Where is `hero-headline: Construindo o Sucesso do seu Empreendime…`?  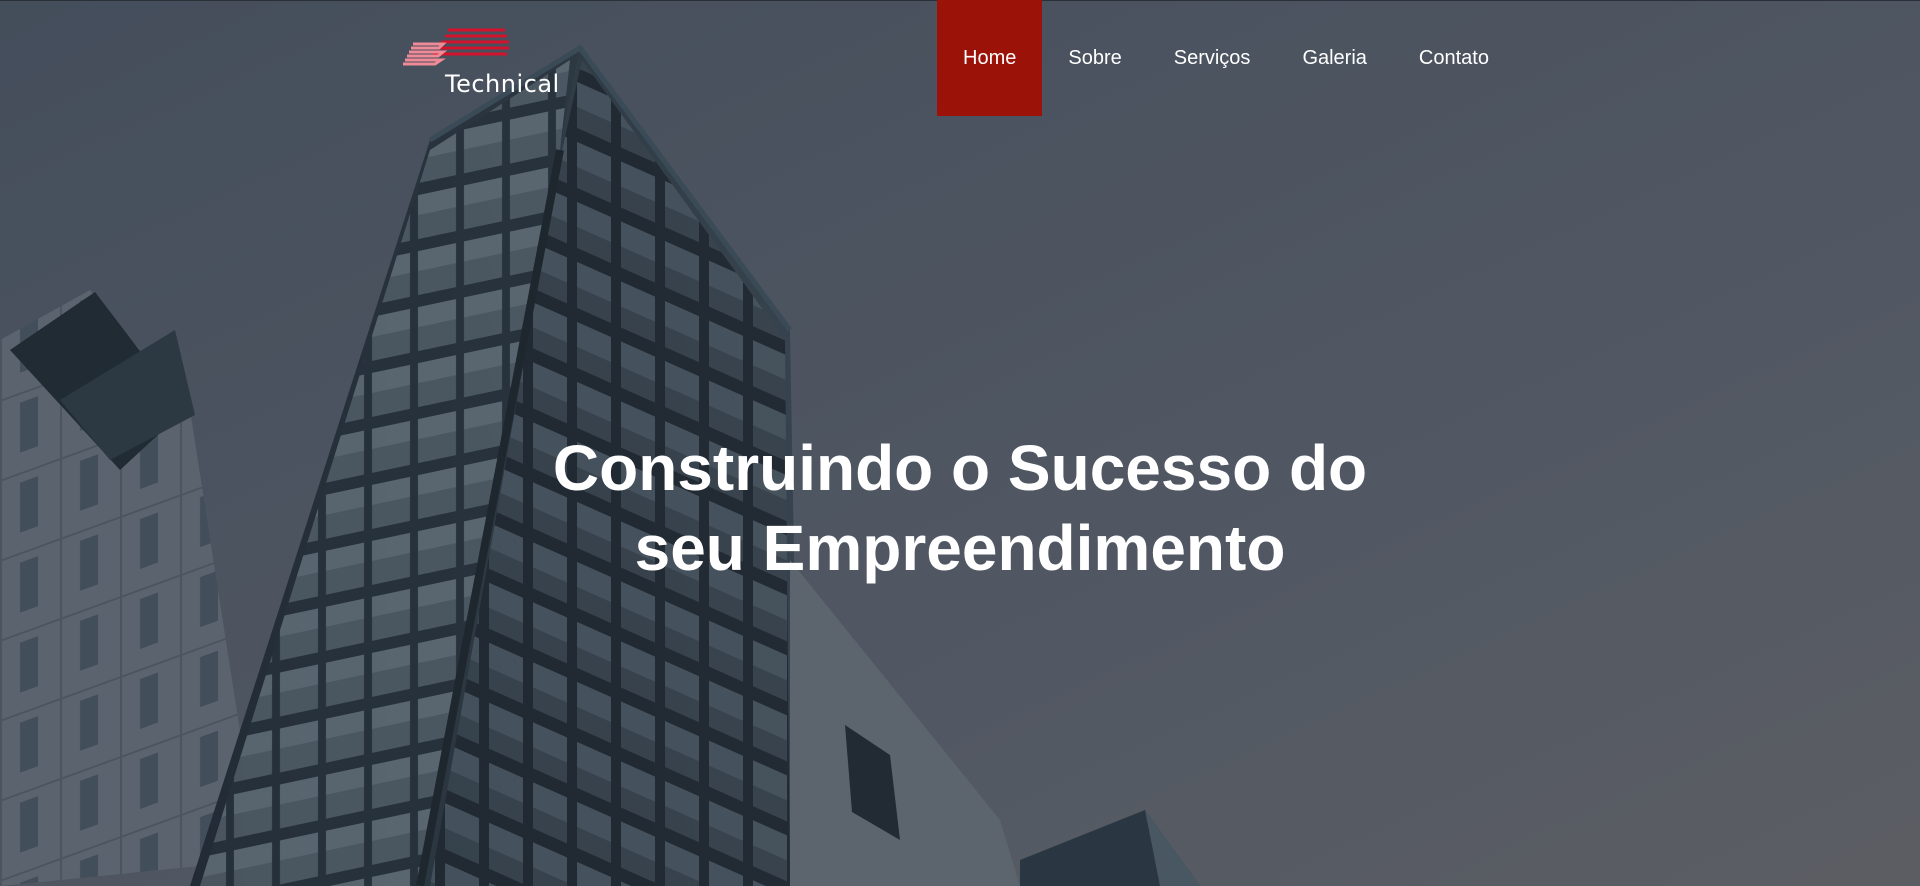 hero-headline: Construindo o Sucesso do seu Empreendime… is located at coordinates (960, 508).